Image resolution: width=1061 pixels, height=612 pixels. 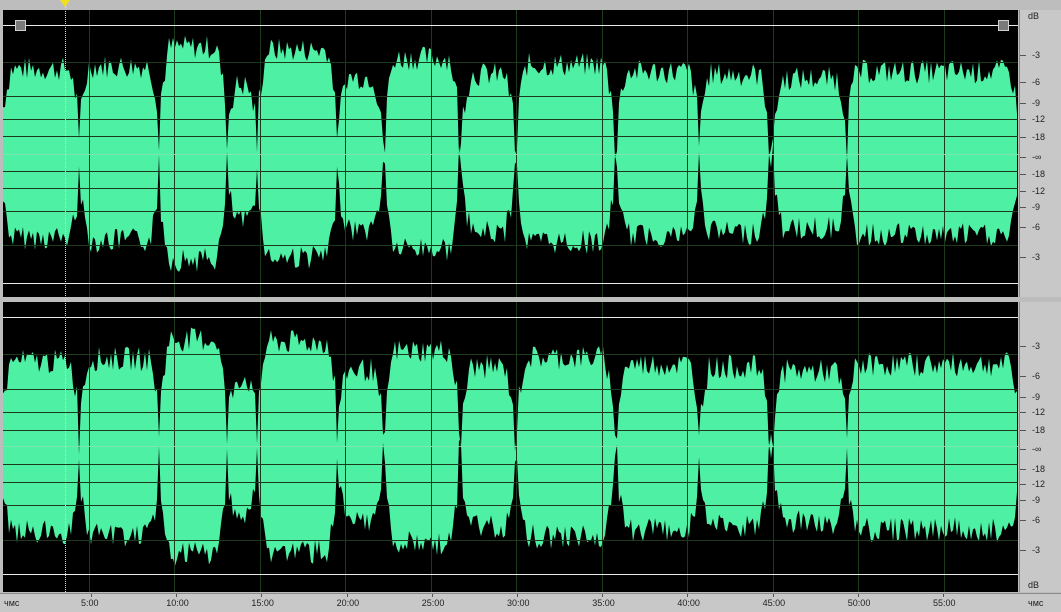 I want to click on time-label: 40:00, so click(x=688, y=603).